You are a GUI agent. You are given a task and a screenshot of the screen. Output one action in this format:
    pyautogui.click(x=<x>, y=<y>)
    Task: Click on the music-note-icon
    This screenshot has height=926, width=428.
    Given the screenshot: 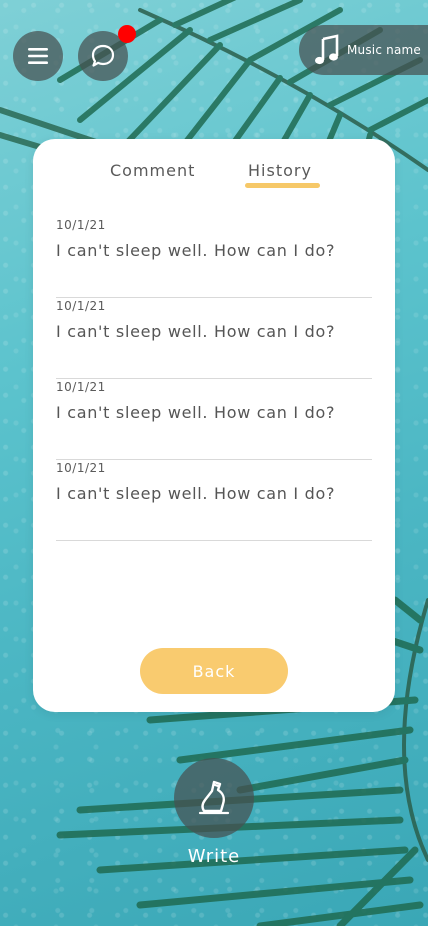 What is the action you would take?
    pyautogui.click(x=327, y=49)
    